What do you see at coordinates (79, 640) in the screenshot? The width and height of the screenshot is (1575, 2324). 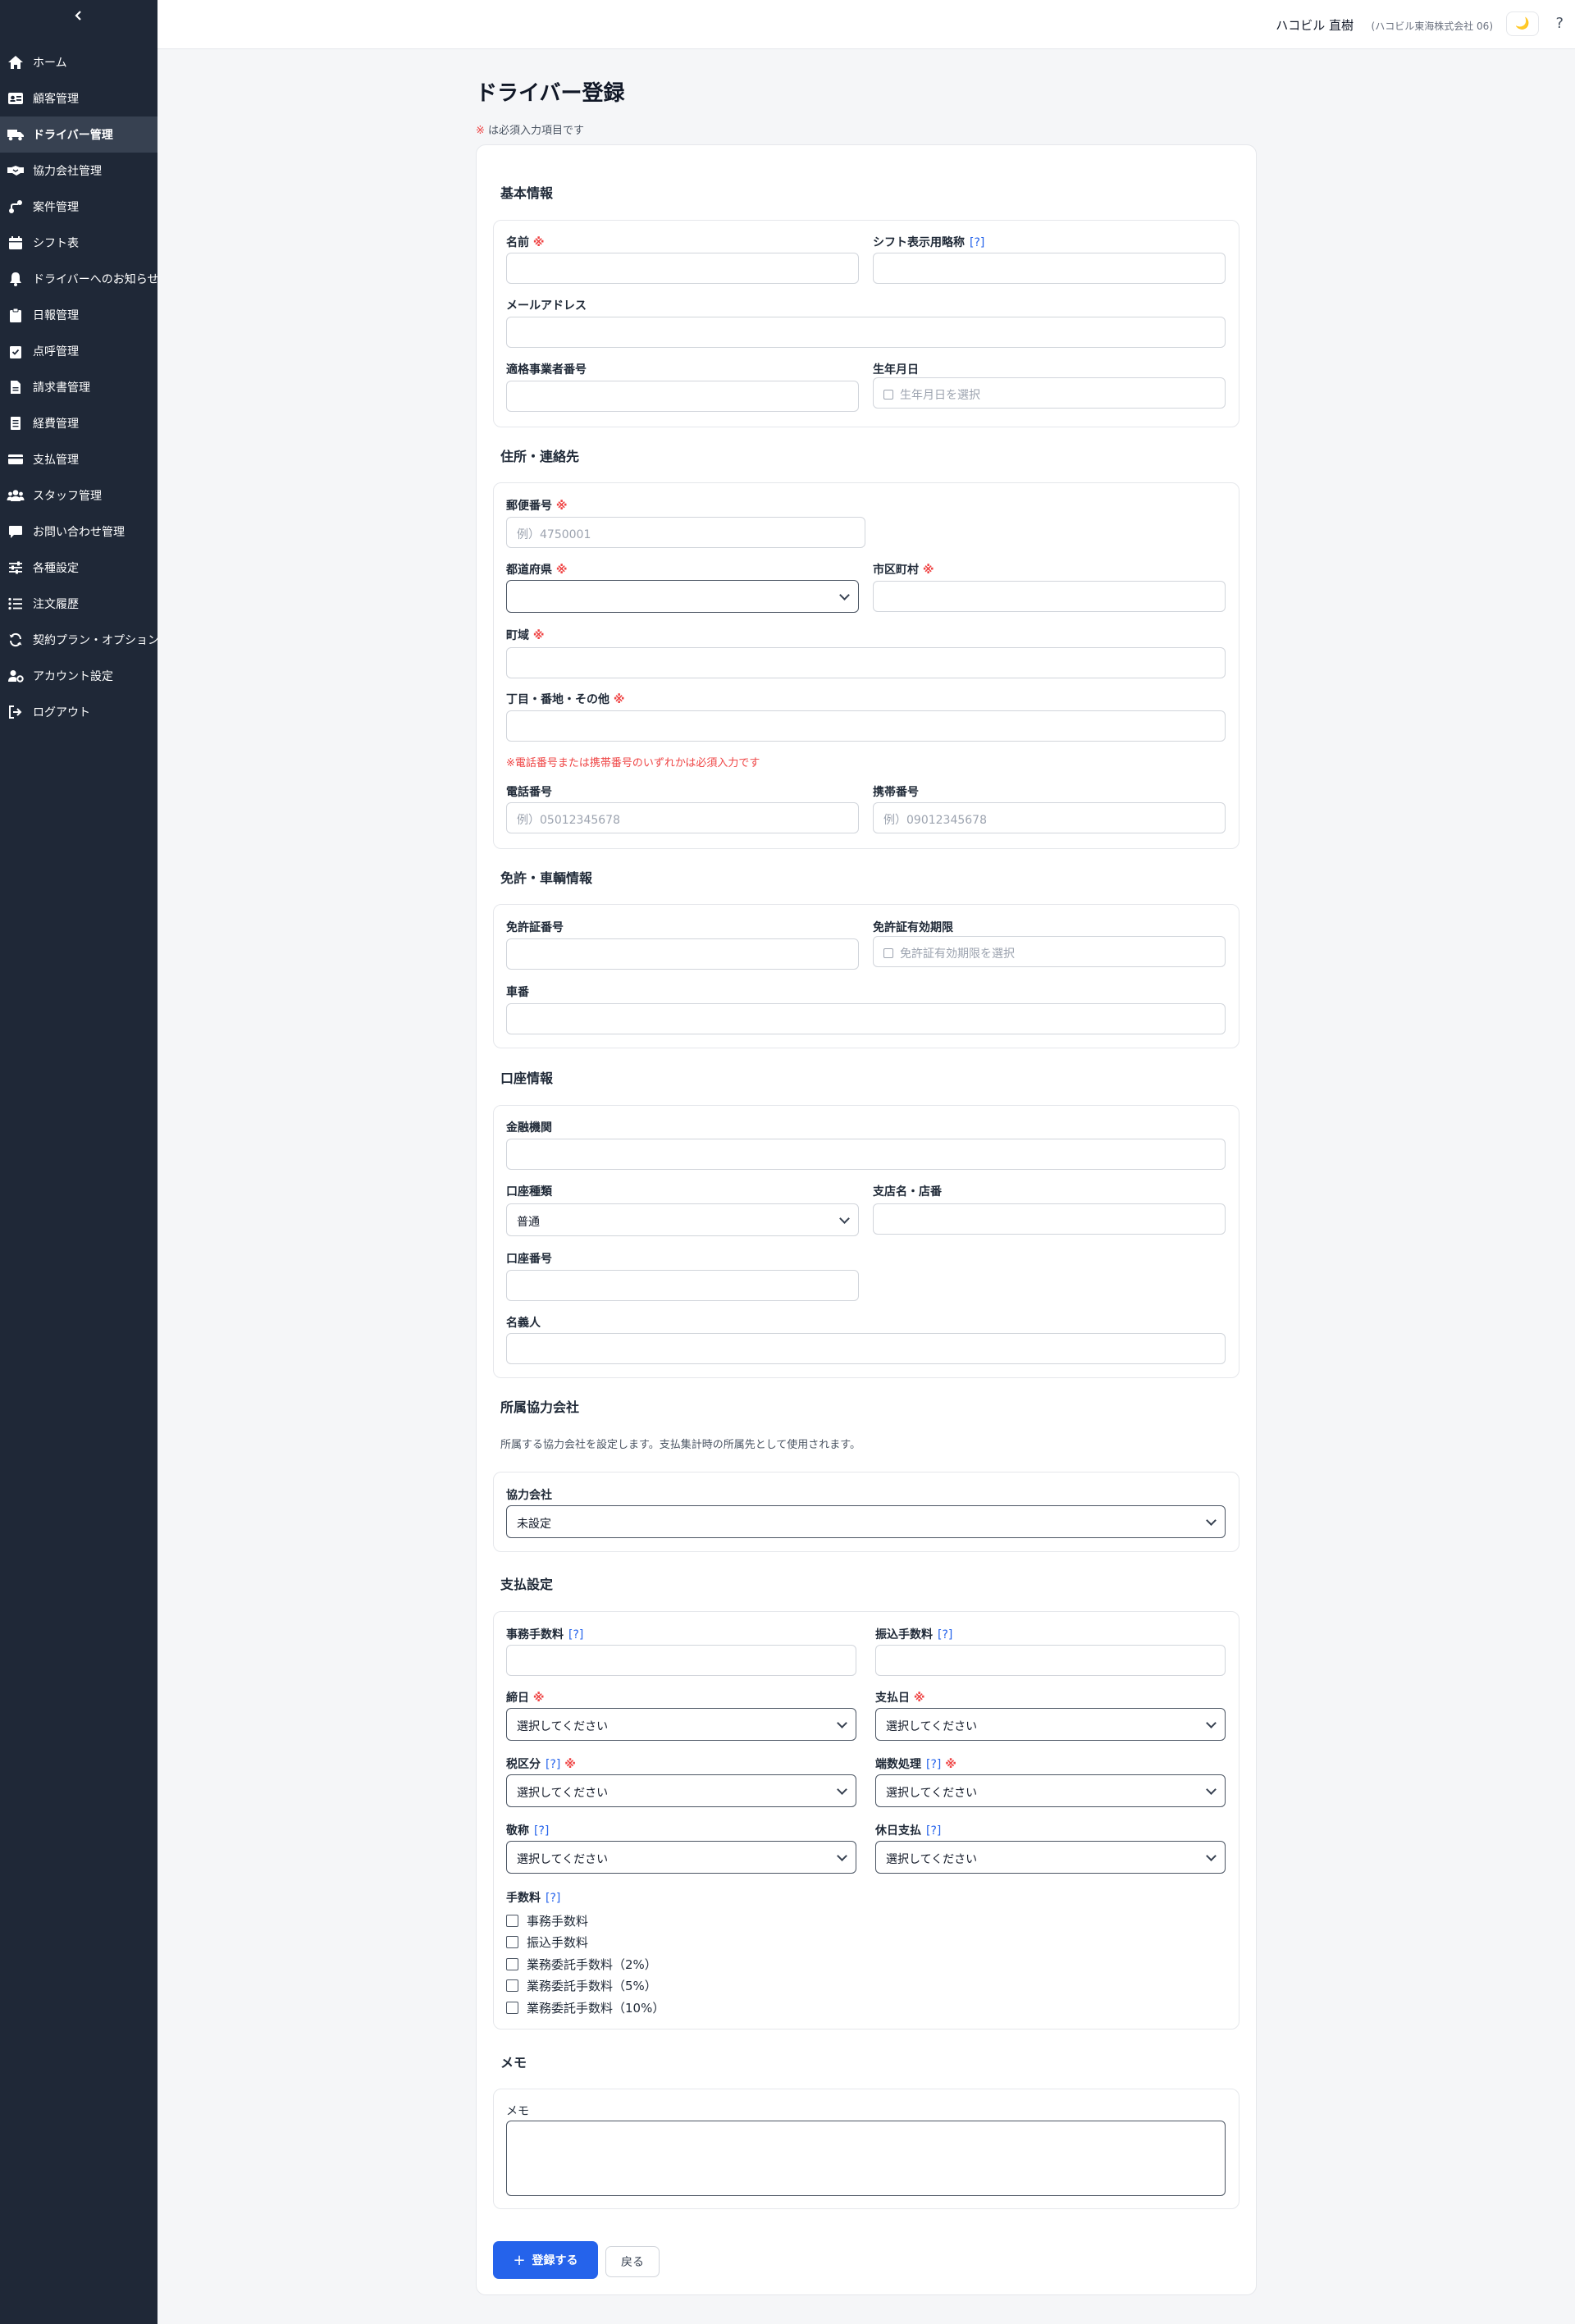 I see `sidebar-item-contract-plan: 契約プラン・オプション` at bounding box center [79, 640].